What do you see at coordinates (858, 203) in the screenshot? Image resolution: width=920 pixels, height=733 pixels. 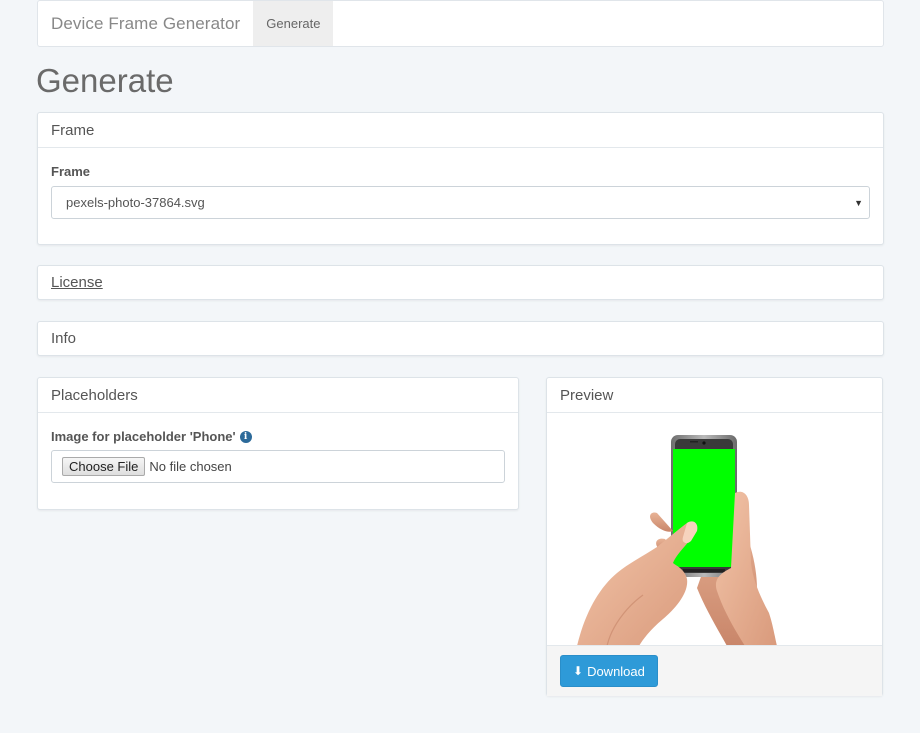 I see `caret-down-icon: ▼` at bounding box center [858, 203].